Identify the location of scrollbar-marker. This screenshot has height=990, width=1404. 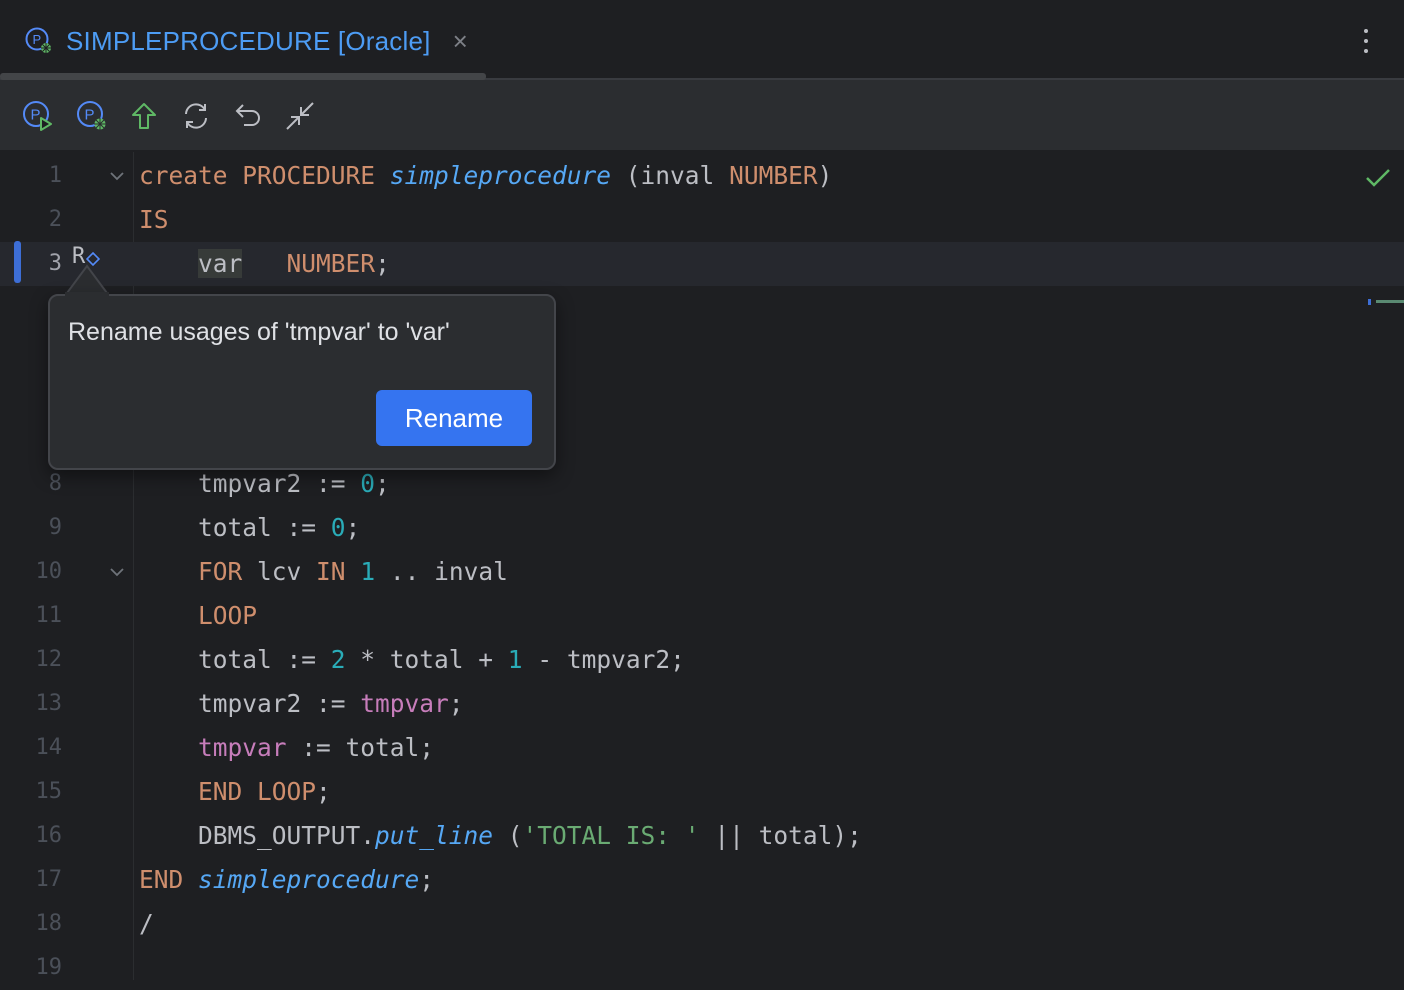
(1386, 298).